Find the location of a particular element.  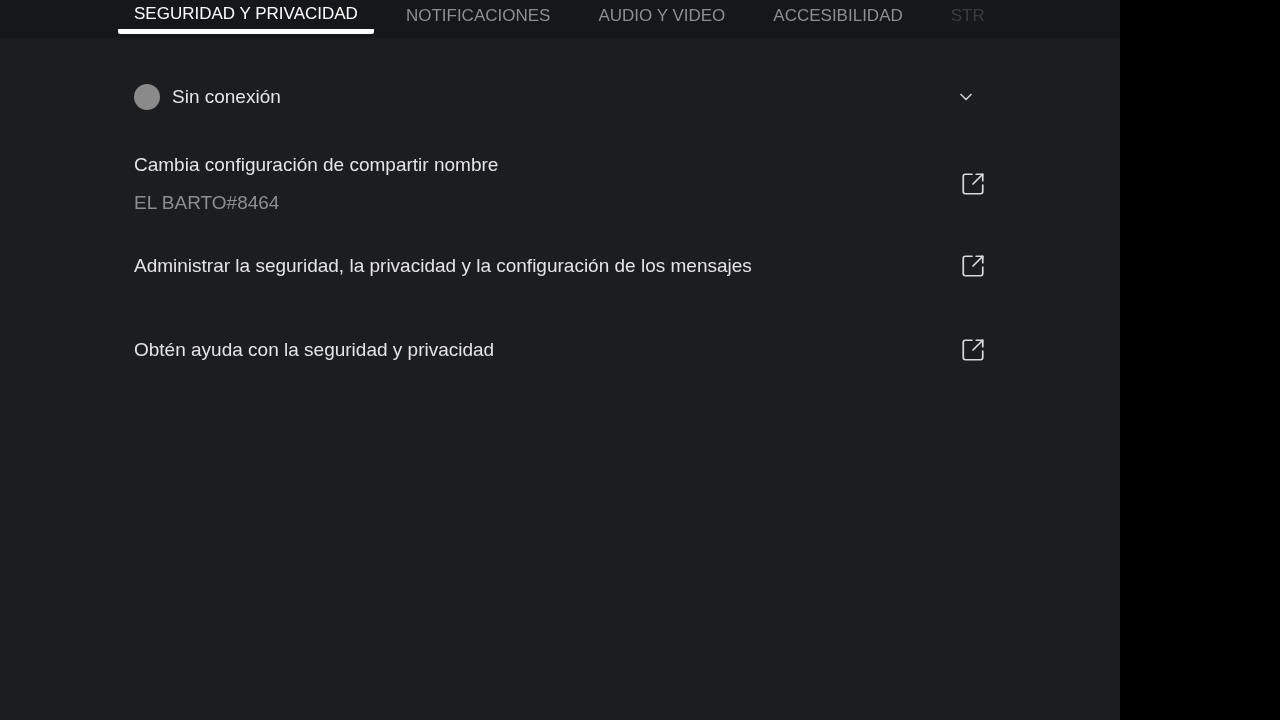

link-title: Administrar la seguridad, la privacidad y la configuración de los mensajes is located at coordinates (443, 265).